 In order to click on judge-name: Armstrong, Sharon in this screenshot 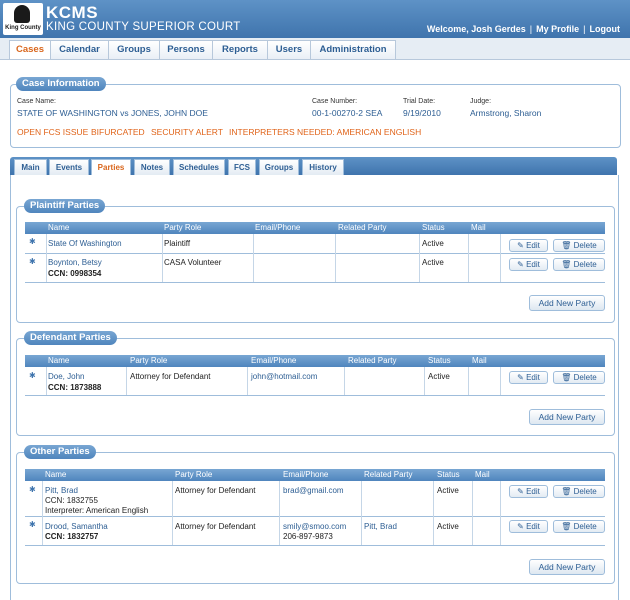, I will do `click(506, 113)`.